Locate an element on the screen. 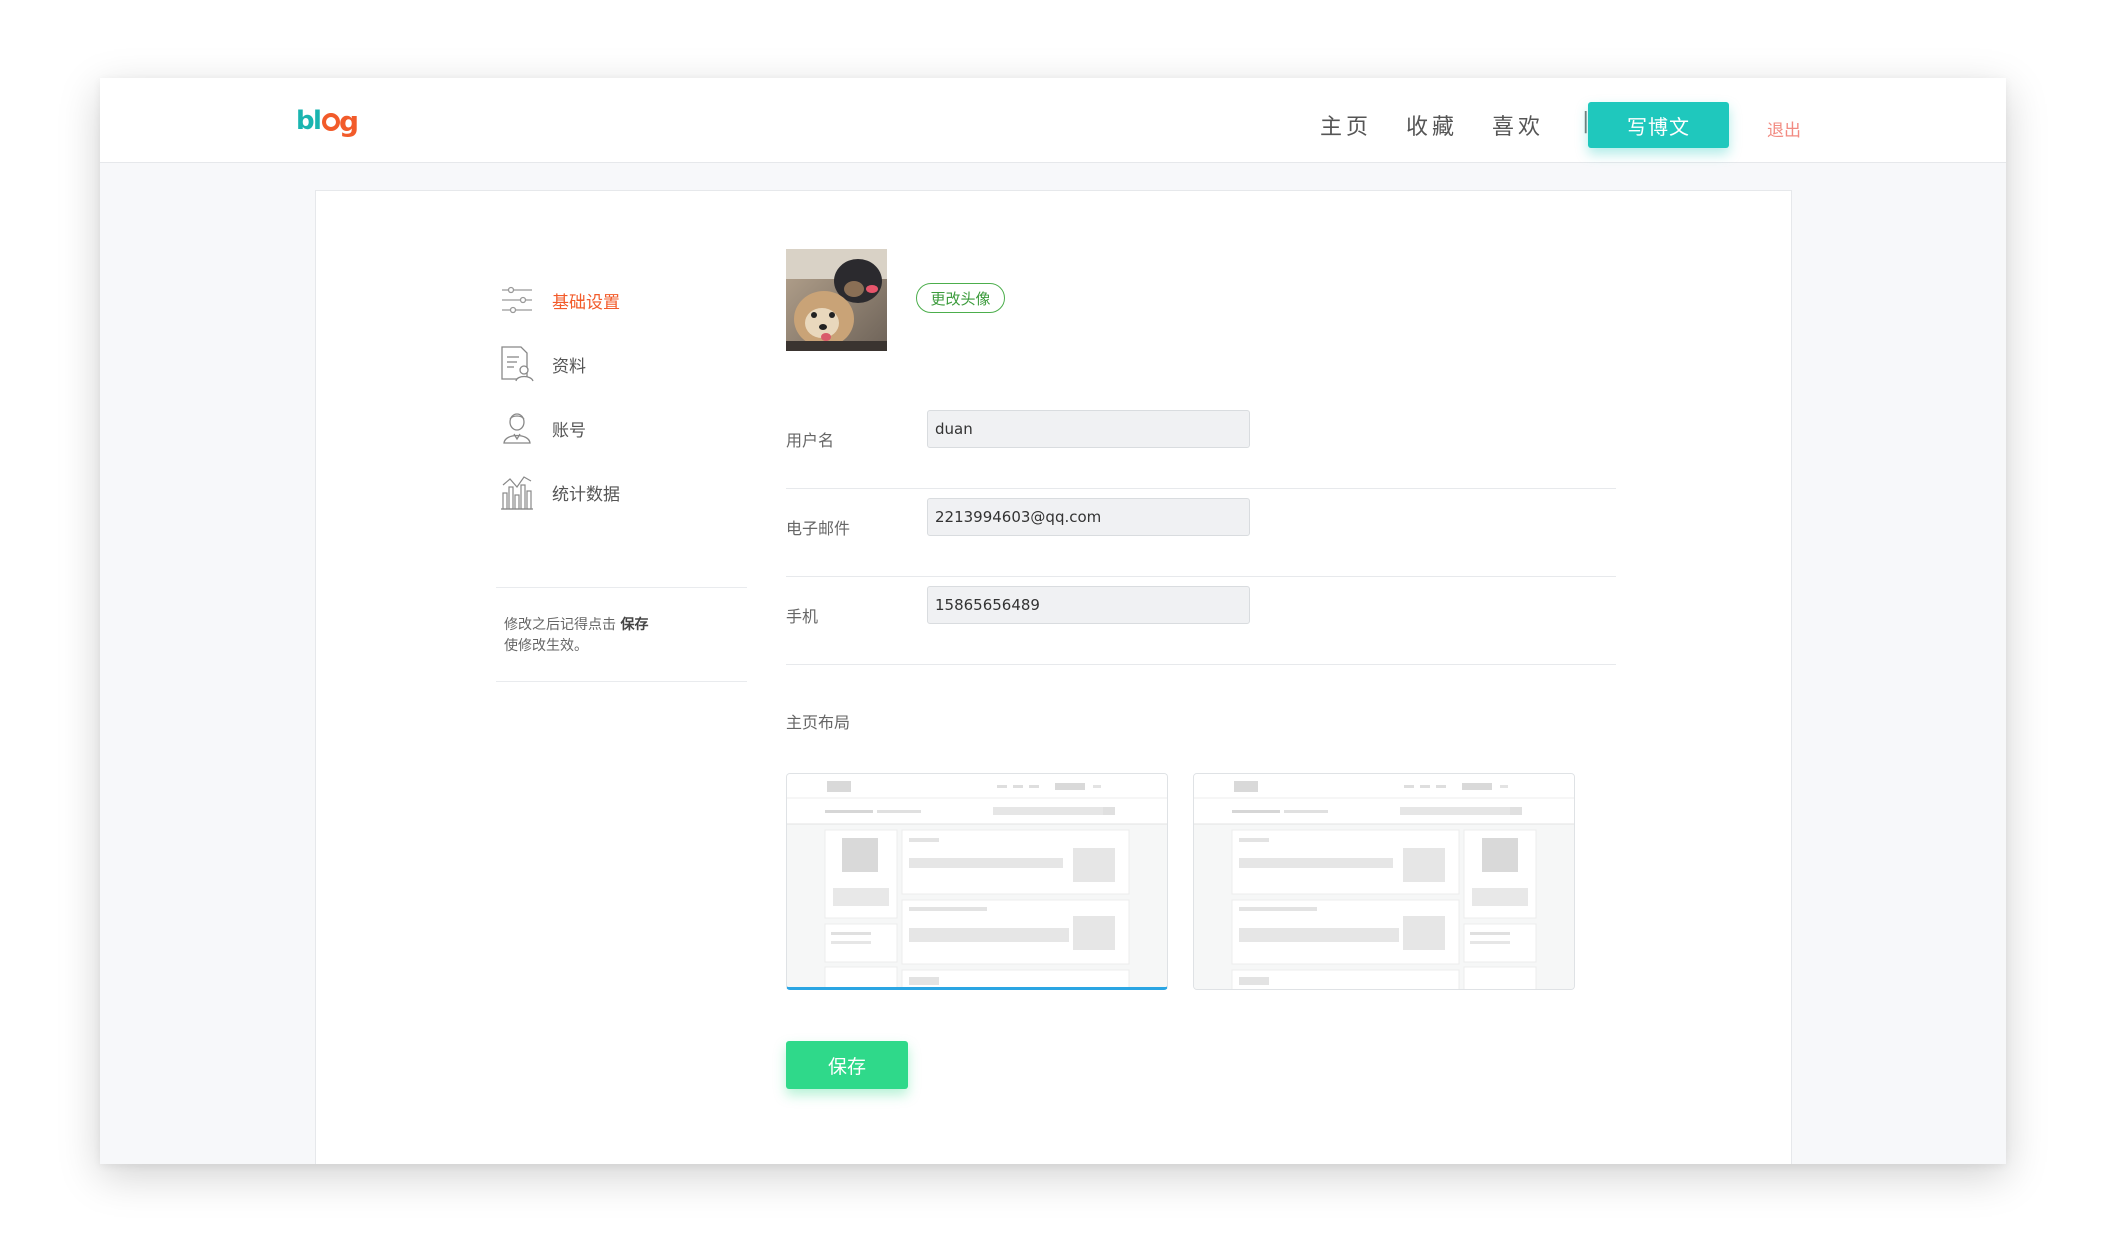 The height and width of the screenshot is (1233, 2103). save-tip: 修改之后记得点击 保存 使修改生效。 is located at coordinates (624, 636).